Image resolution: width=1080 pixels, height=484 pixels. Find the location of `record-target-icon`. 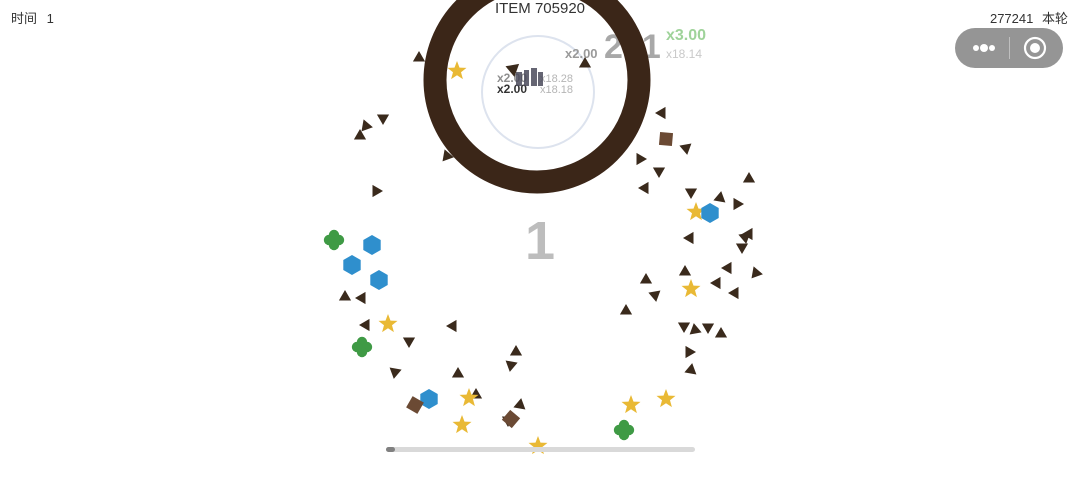

record-target-icon is located at coordinates (1035, 48).